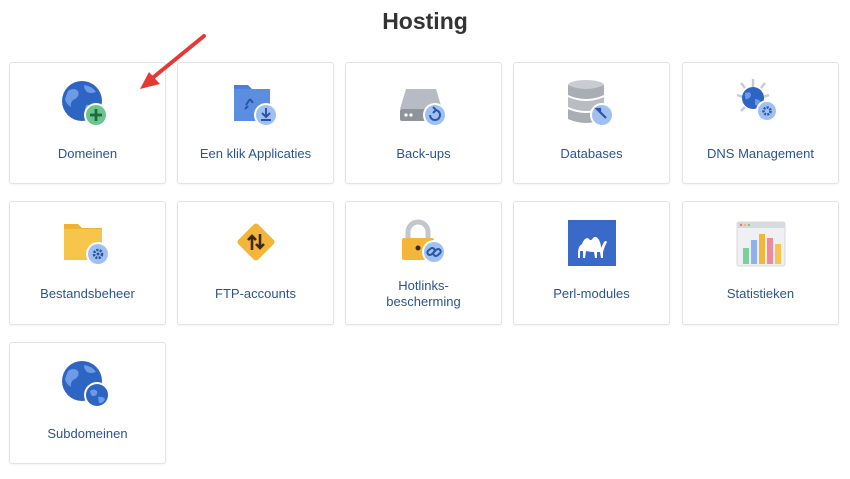 This screenshot has height=479, width=850. I want to click on lock-link-icon, so click(424, 246).